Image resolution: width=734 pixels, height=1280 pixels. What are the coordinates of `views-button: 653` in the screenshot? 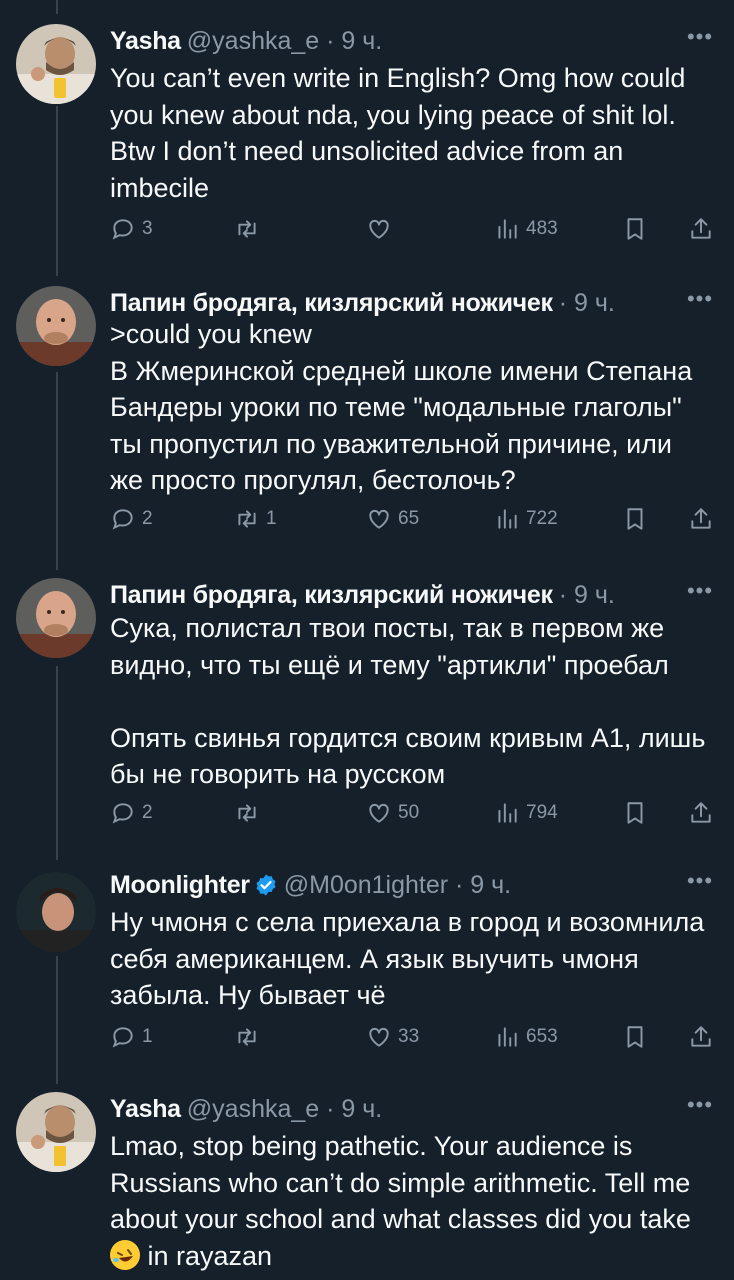 It's located at (526, 1037).